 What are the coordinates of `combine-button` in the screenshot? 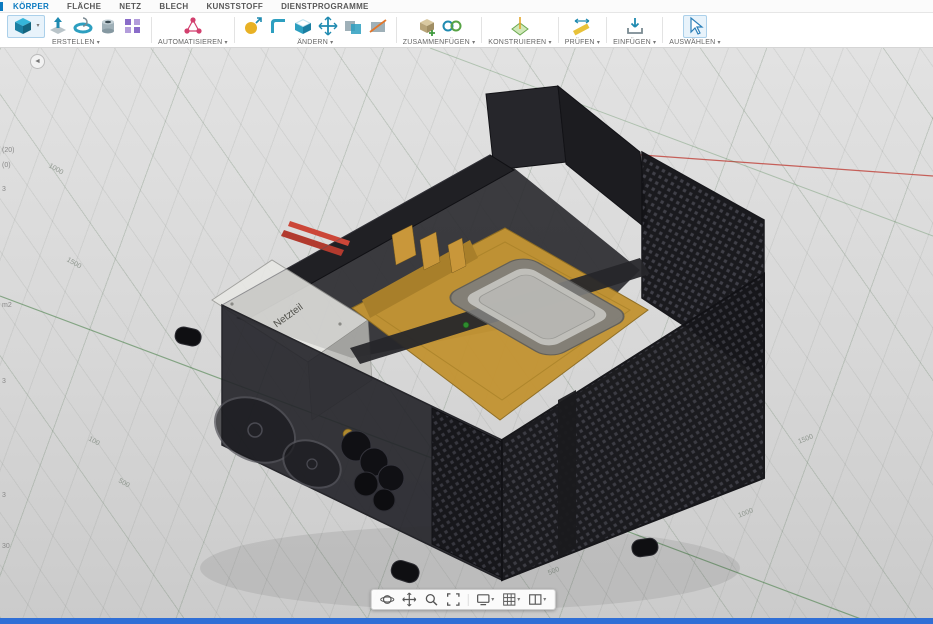 It's located at (353, 26).